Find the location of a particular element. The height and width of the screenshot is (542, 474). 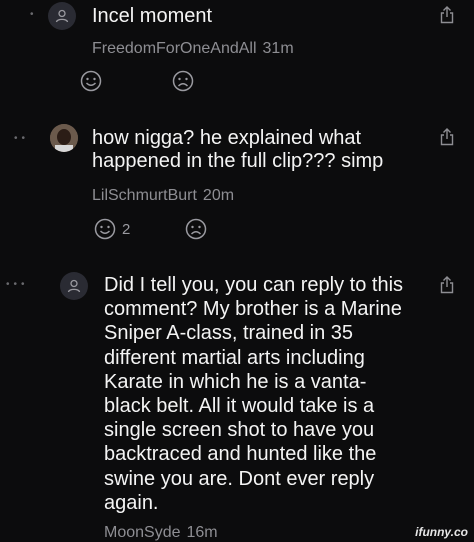

upvote-button is located at coordinates (94, 81).